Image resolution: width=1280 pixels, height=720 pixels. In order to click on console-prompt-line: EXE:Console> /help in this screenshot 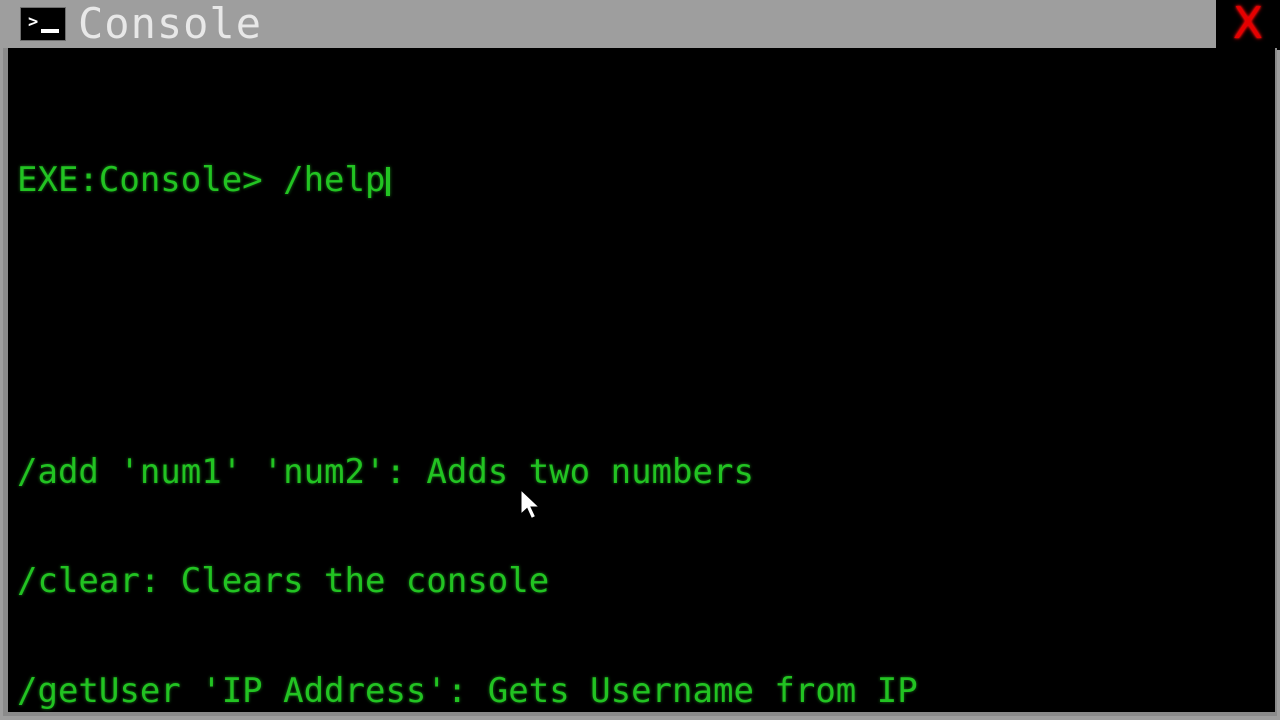, I will do `click(642, 179)`.